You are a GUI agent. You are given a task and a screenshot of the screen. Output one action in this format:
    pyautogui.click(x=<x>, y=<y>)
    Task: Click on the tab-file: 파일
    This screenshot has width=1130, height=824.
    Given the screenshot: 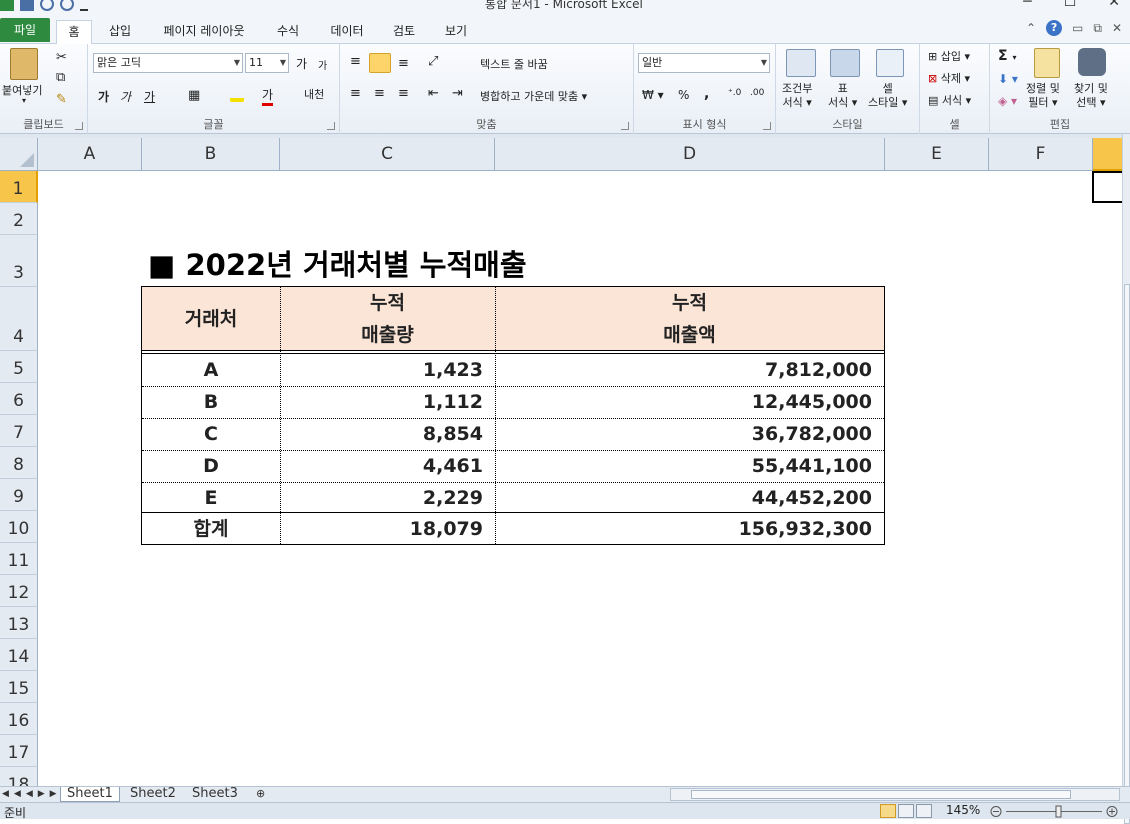 What is the action you would take?
    pyautogui.click(x=25, y=30)
    